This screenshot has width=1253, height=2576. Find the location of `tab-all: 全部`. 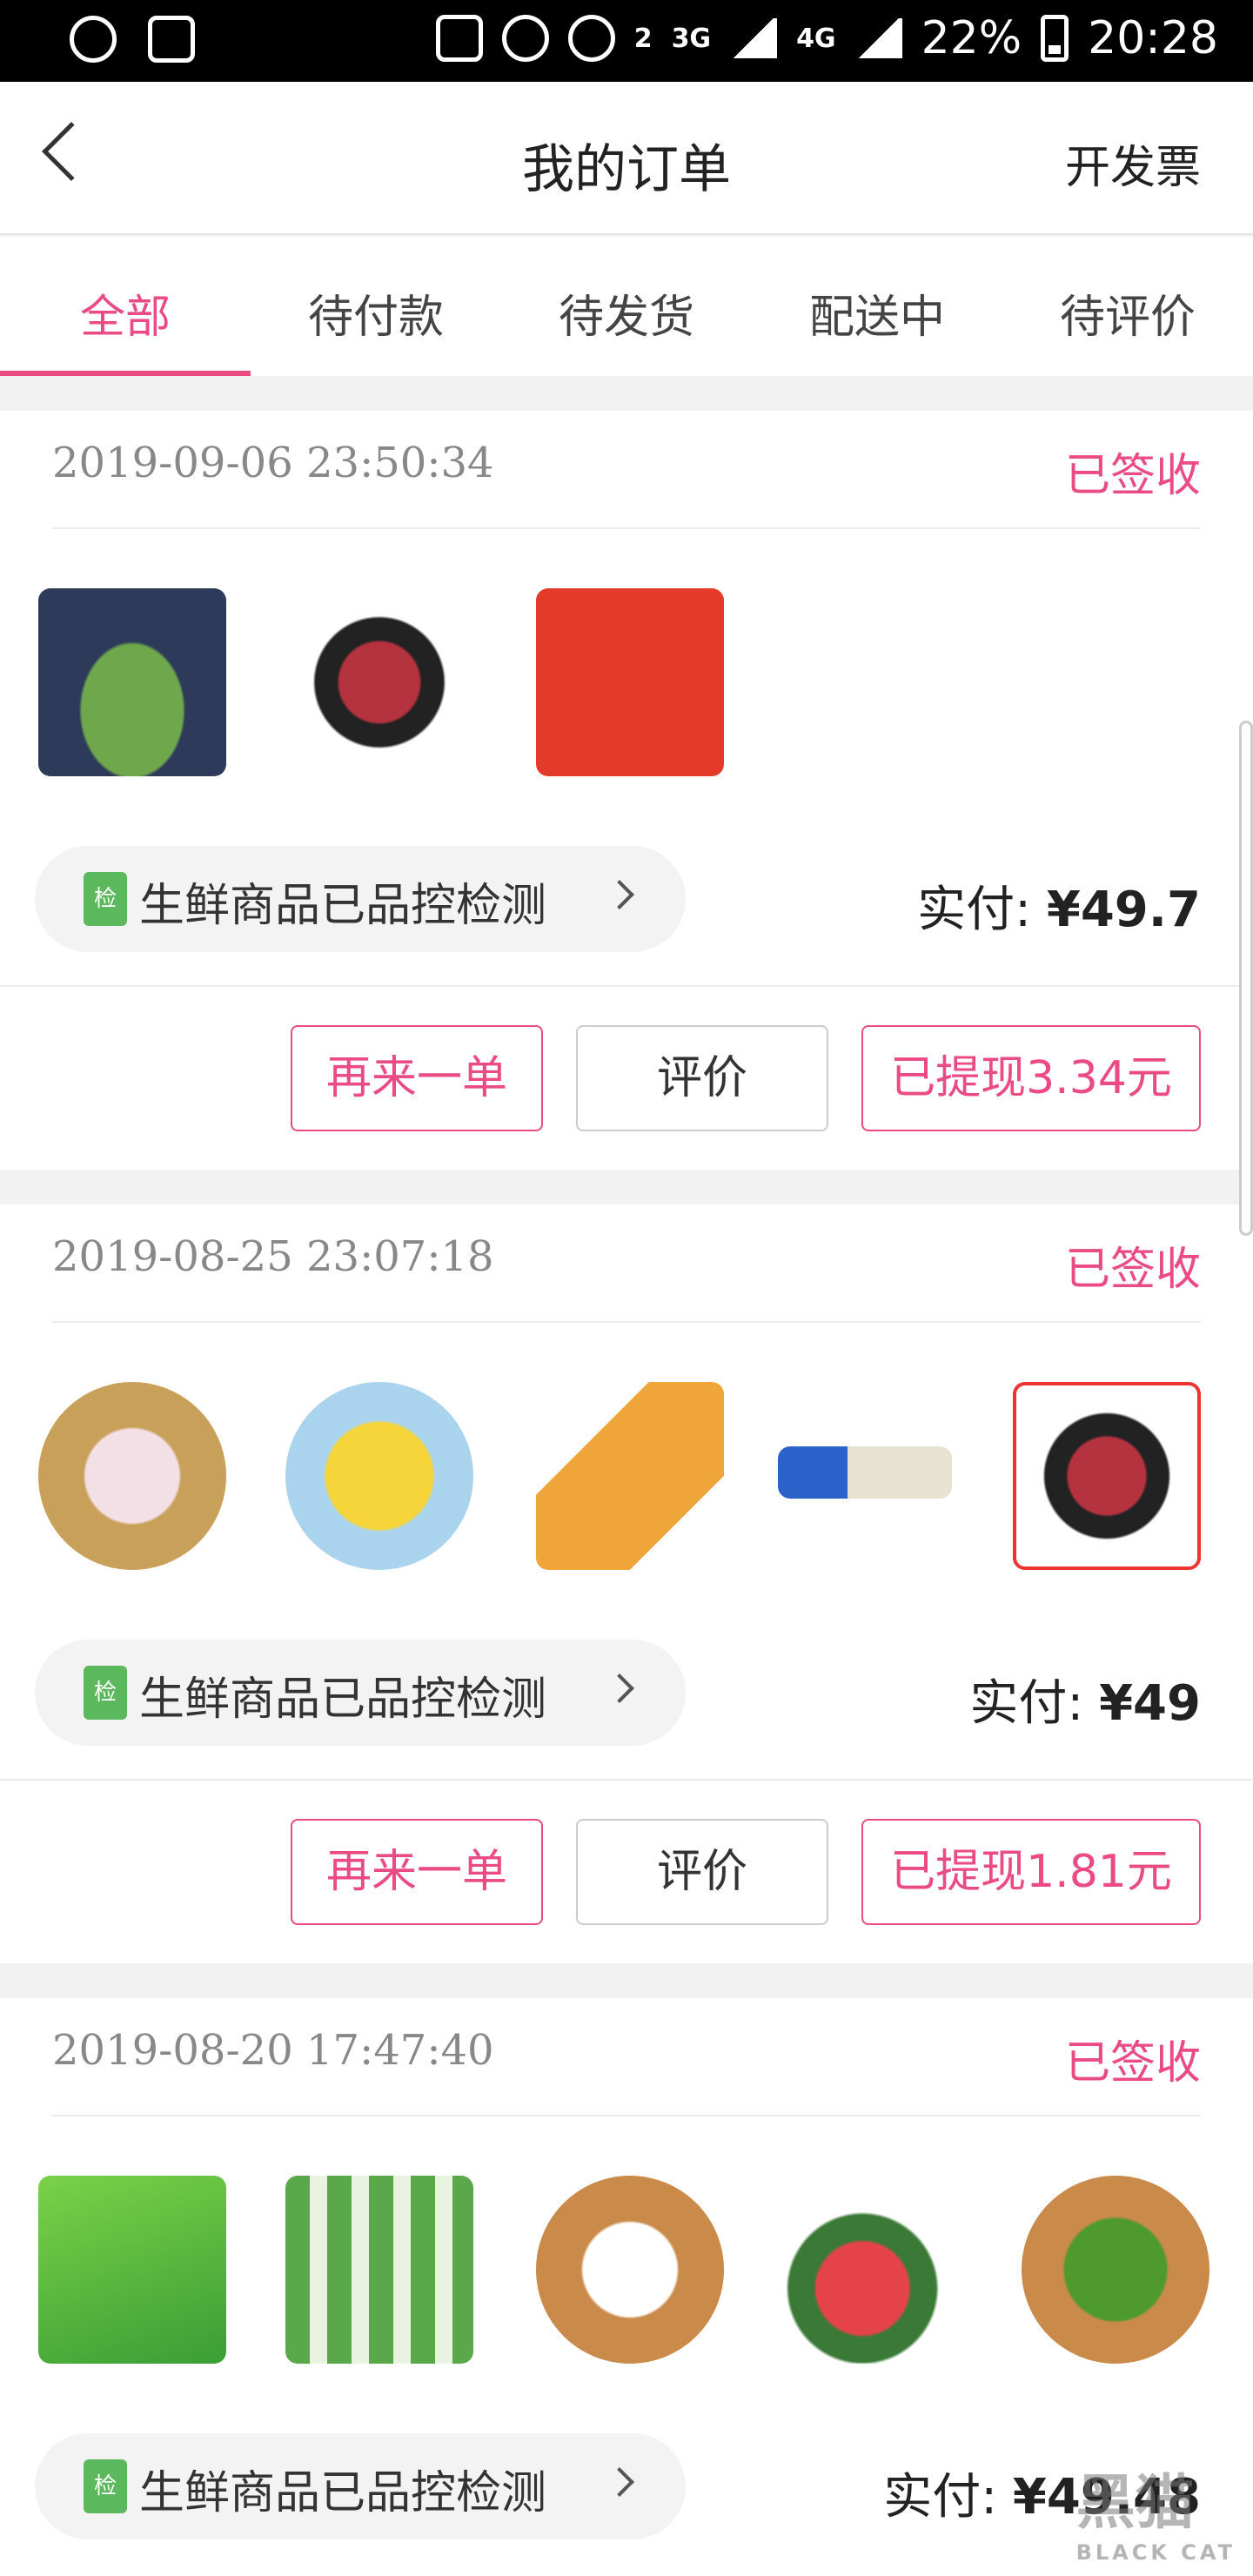

tab-all: 全部 is located at coordinates (125, 312).